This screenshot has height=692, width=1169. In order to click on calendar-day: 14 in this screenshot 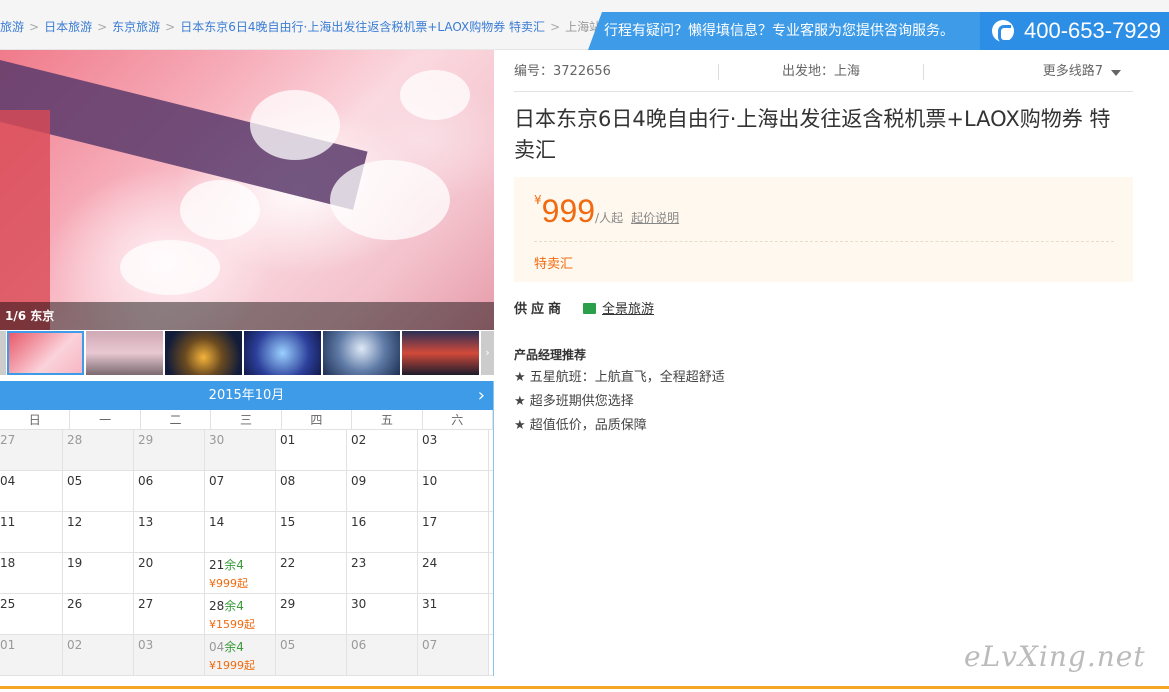, I will do `click(240, 532)`.